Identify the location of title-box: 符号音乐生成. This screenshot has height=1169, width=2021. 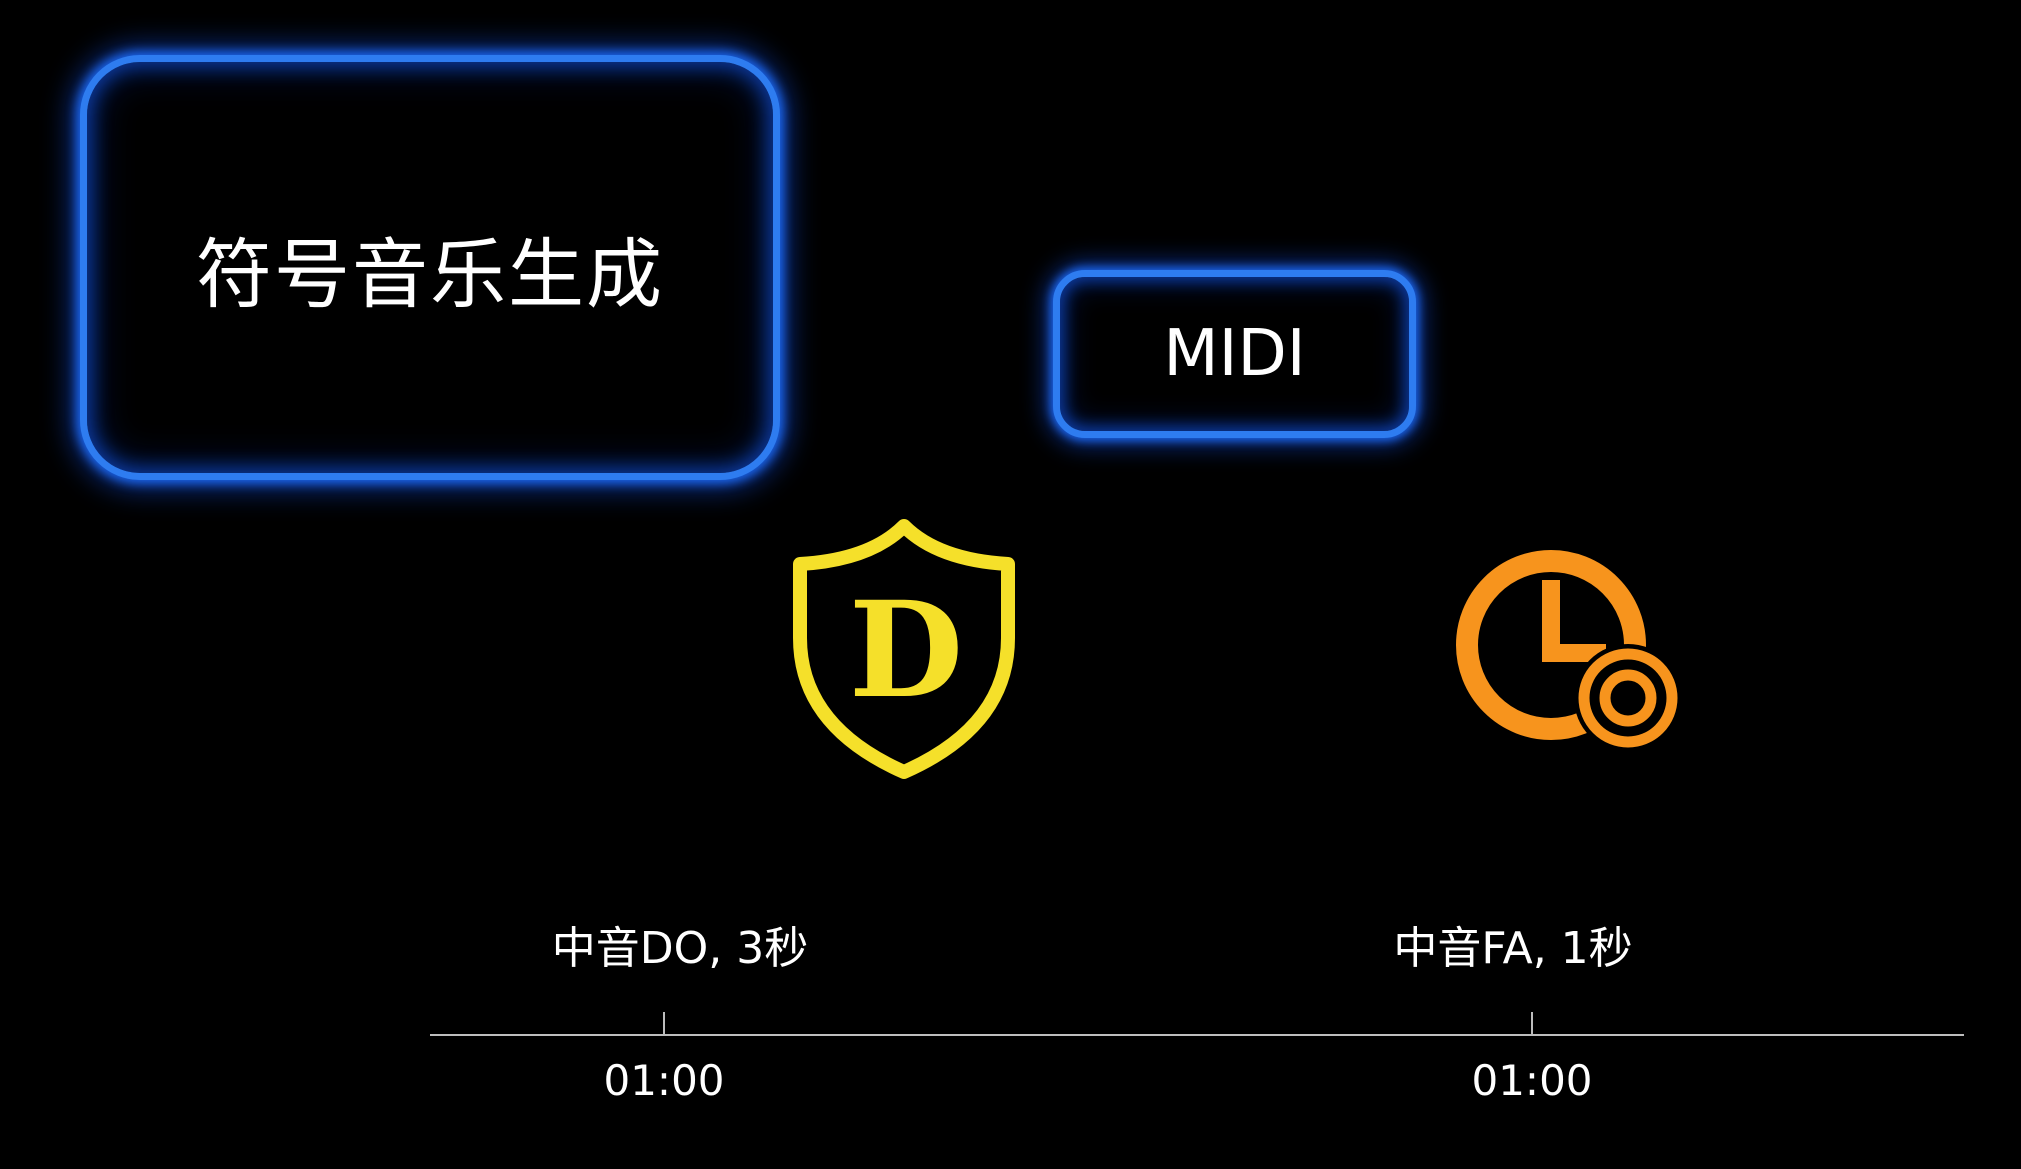
(430, 267).